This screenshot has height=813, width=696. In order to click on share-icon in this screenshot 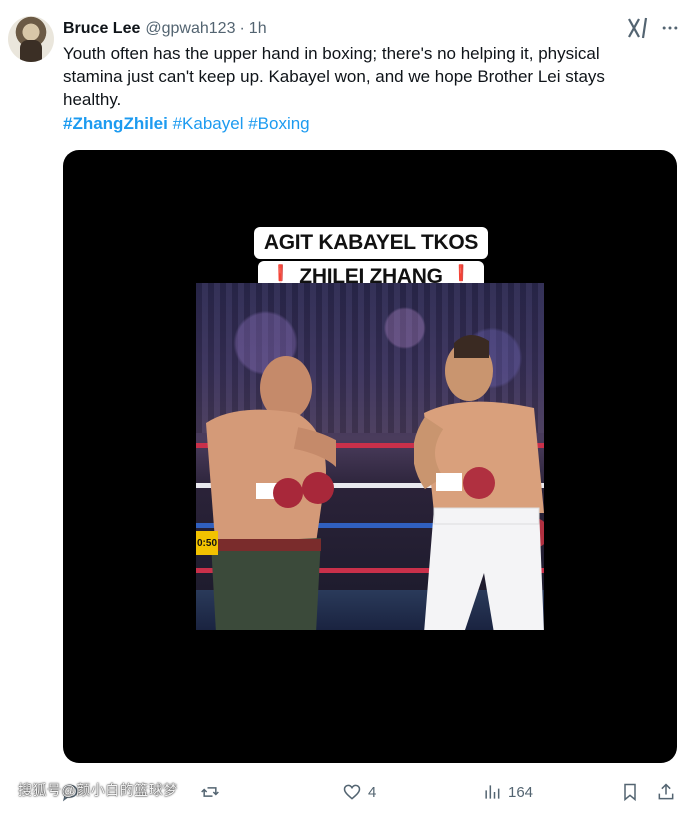, I will do `click(666, 791)`.